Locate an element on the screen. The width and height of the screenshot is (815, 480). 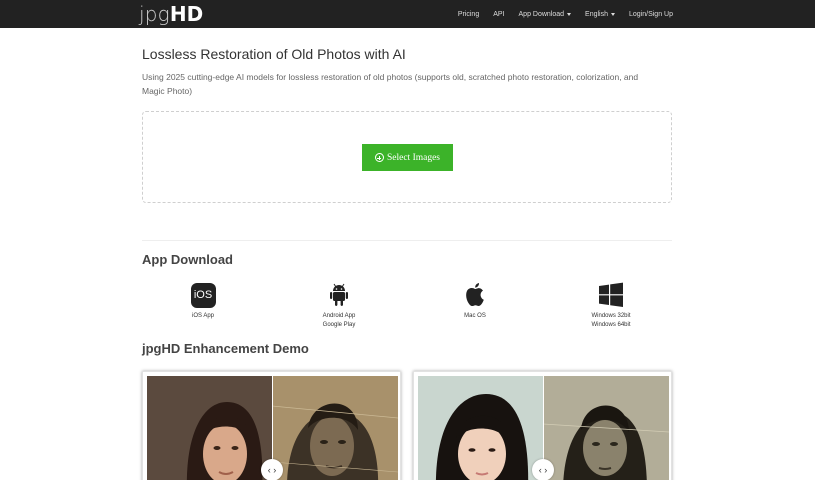
demo-2-restored-image is located at coordinates (480, 428).